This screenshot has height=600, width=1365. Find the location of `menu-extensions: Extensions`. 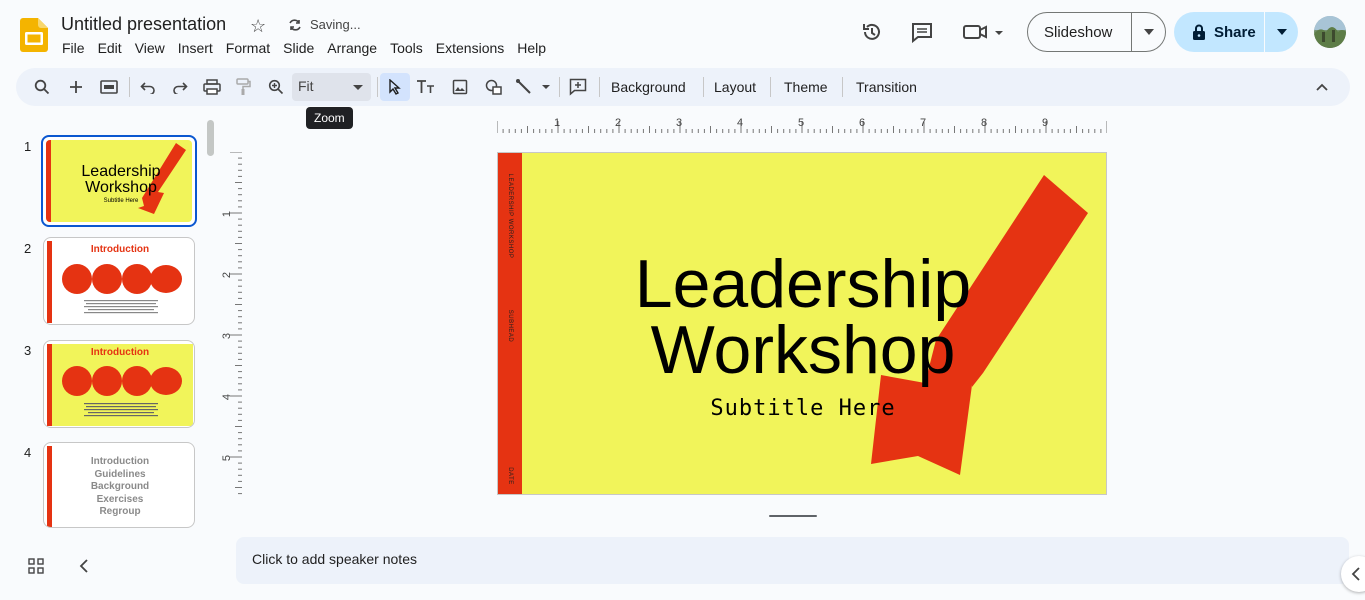

menu-extensions: Extensions is located at coordinates (470, 48).